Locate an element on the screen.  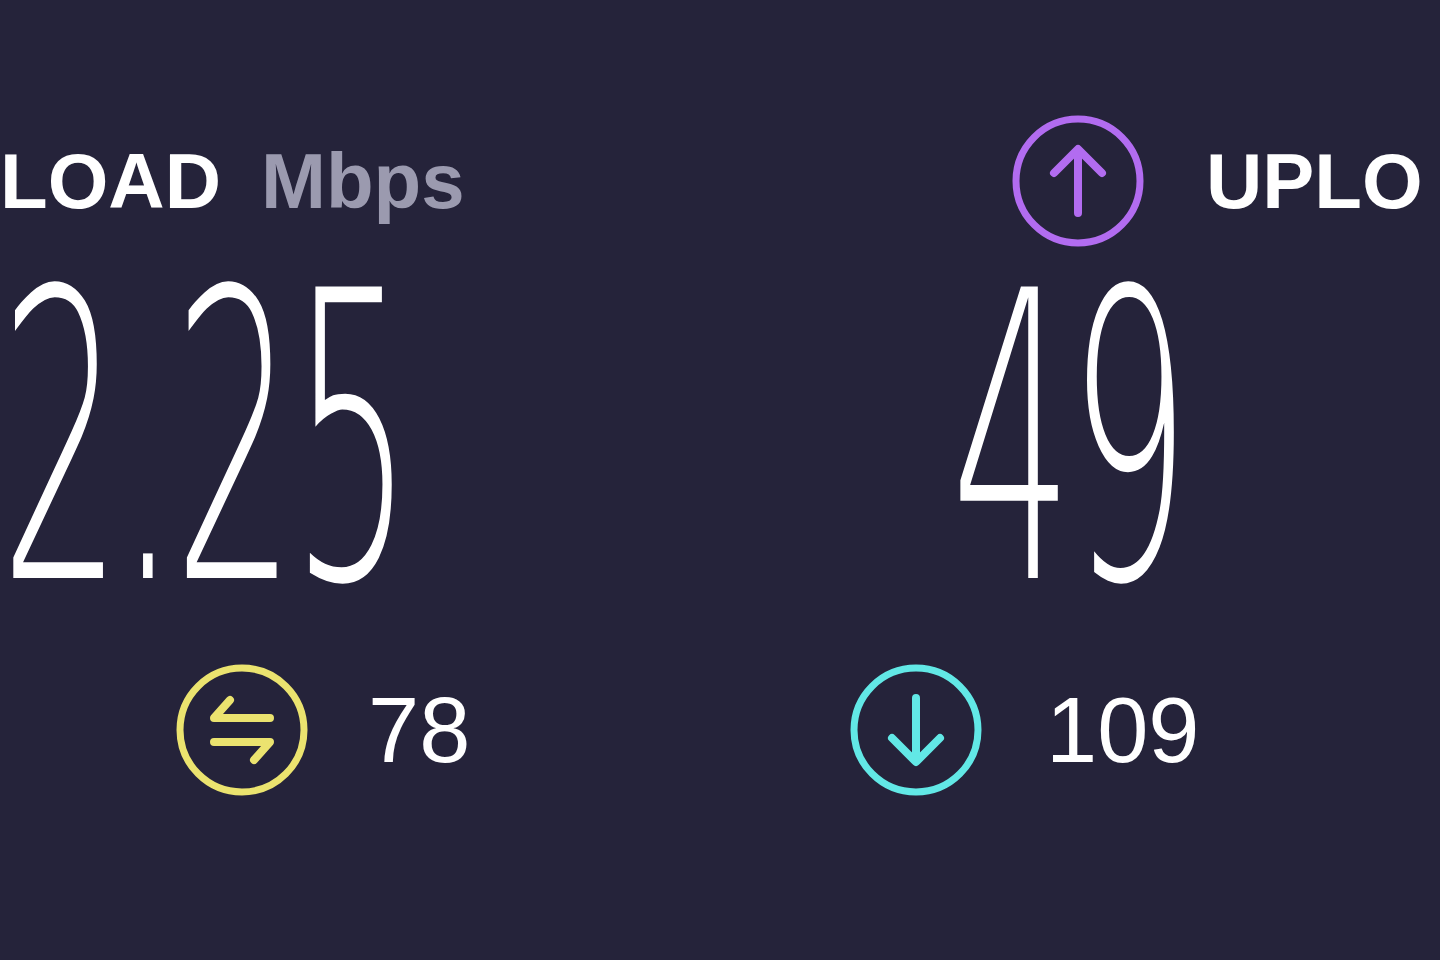
ping-value: 78 is located at coordinates (419, 730).